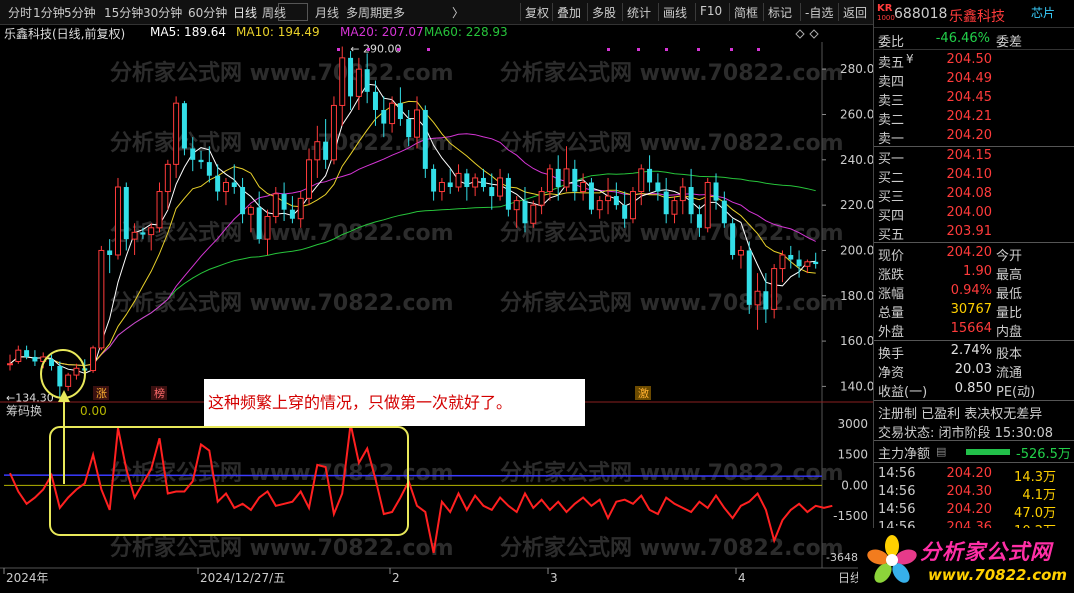 The image size is (1074, 593). Describe the element at coordinates (910, 59) in the screenshot. I see `ask-flag: ¥` at that location.